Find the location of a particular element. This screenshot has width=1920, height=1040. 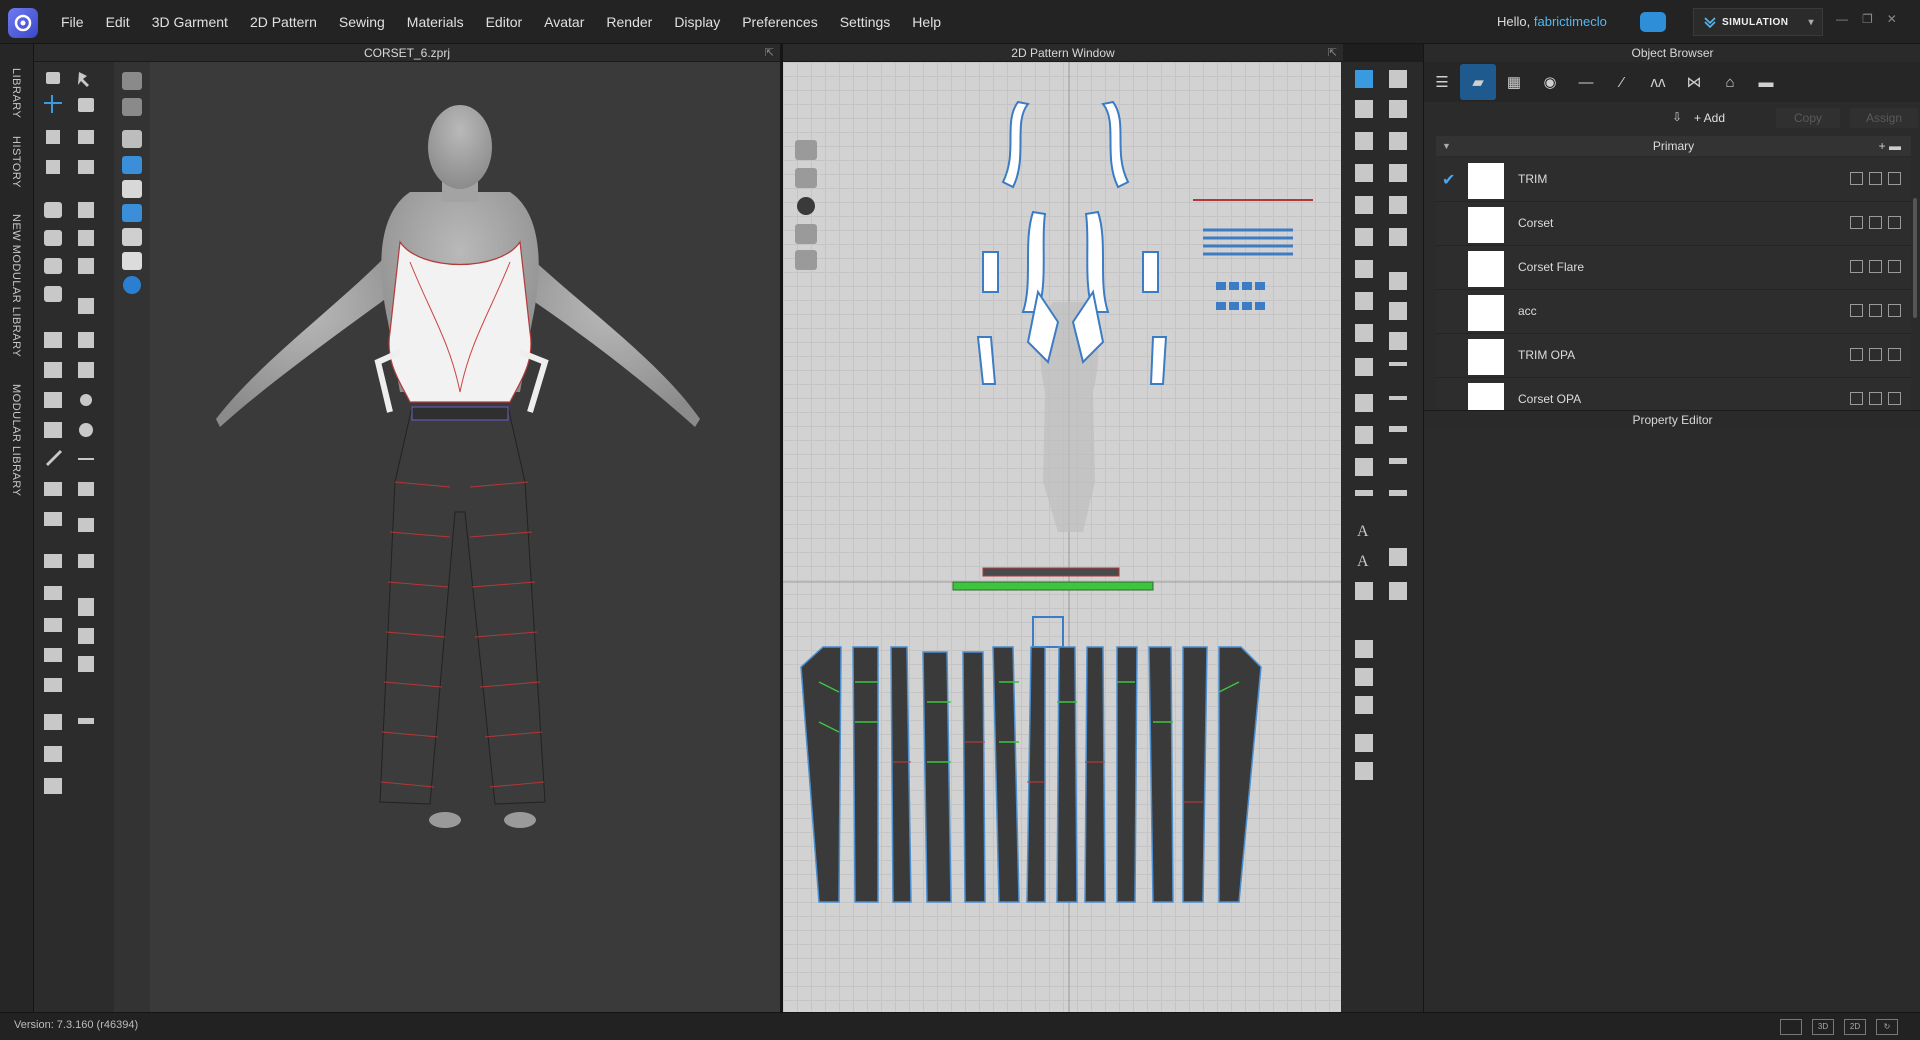

tab-library: LIBRARY is located at coordinates (16, 93).